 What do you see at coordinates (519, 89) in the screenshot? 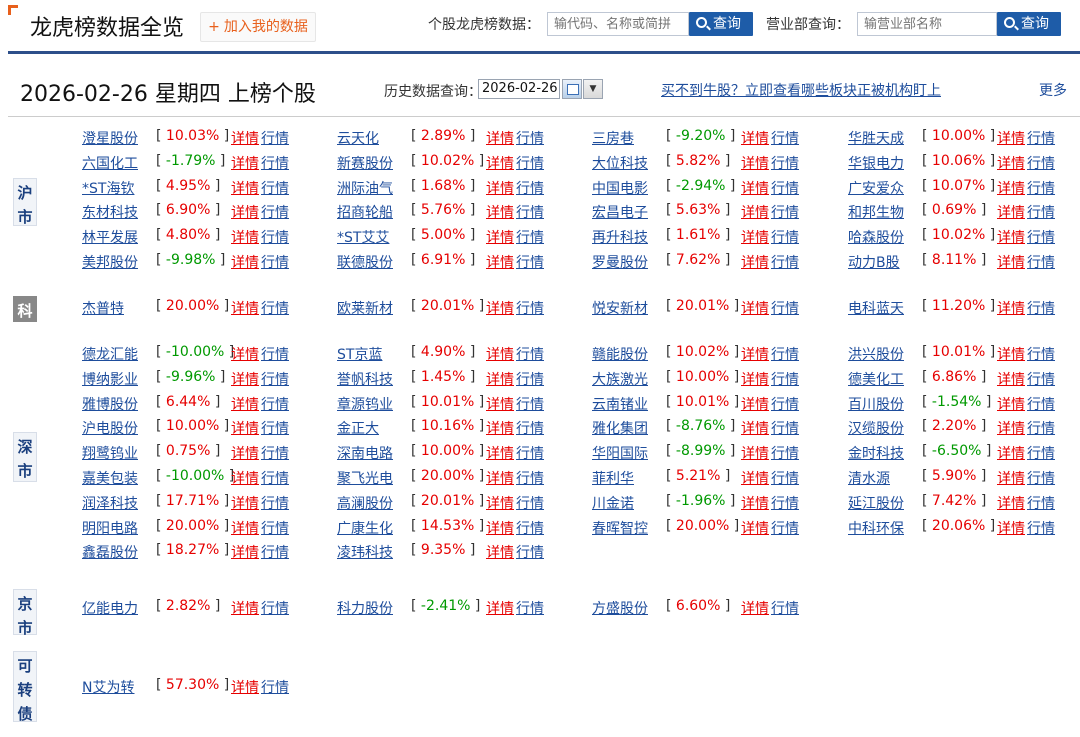
I see `history-date-input: 2026-02-26` at bounding box center [519, 89].